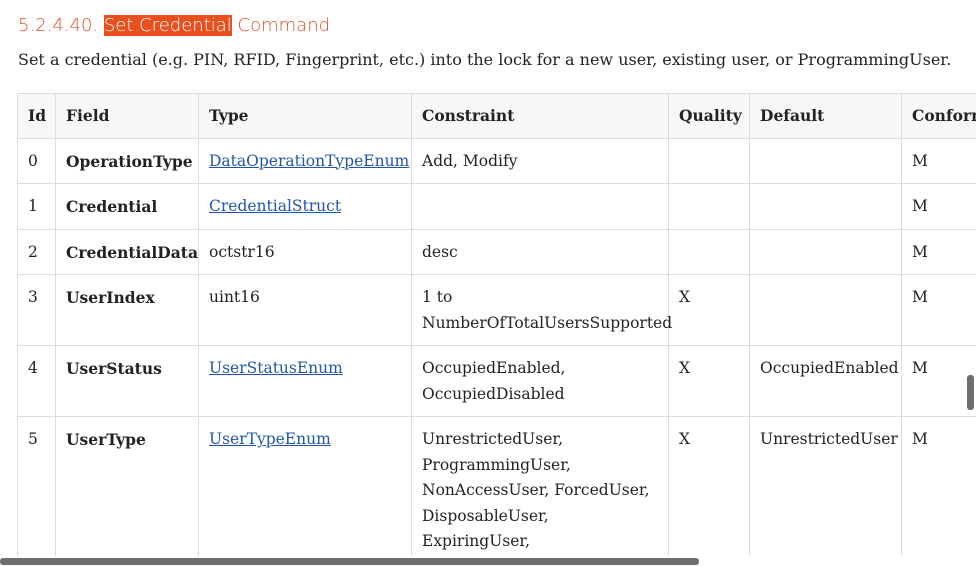 The width and height of the screenshot is (976, 566). Describe the element at coordinates (540, 116) in the screenshot. I see `header-constraint: Constraint` at that location.